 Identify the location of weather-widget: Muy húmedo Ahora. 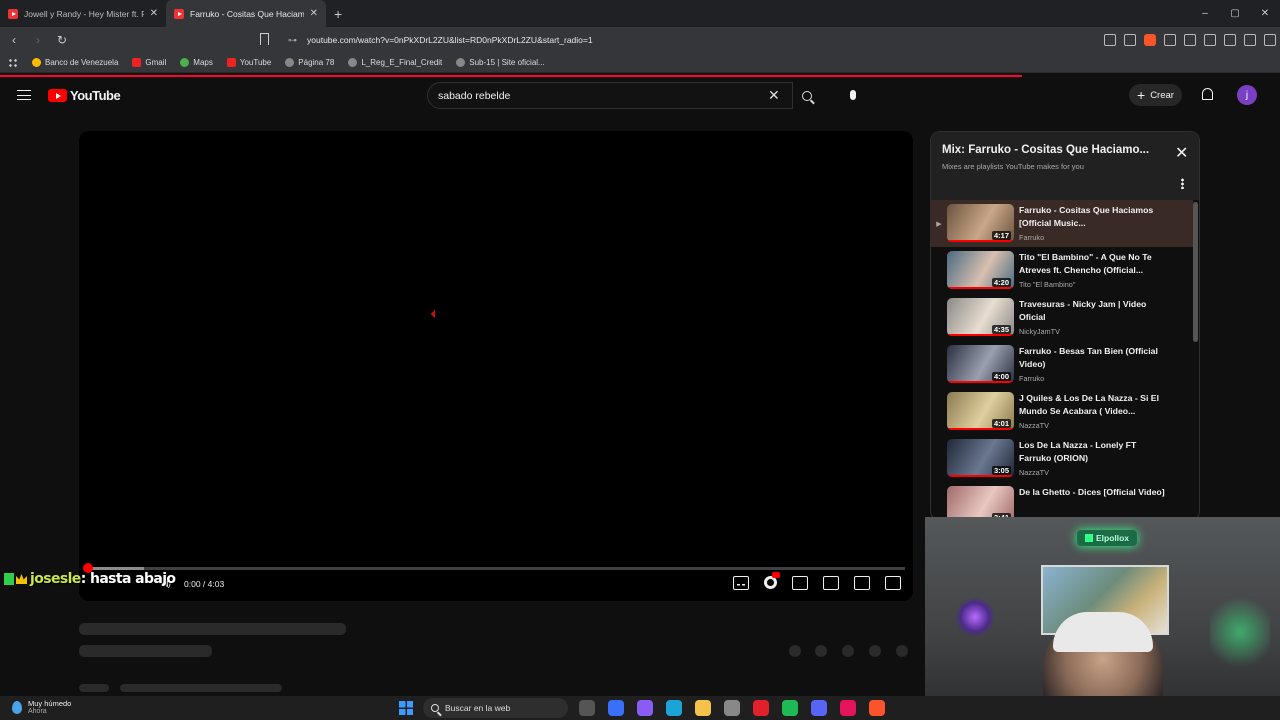
(41, 707).